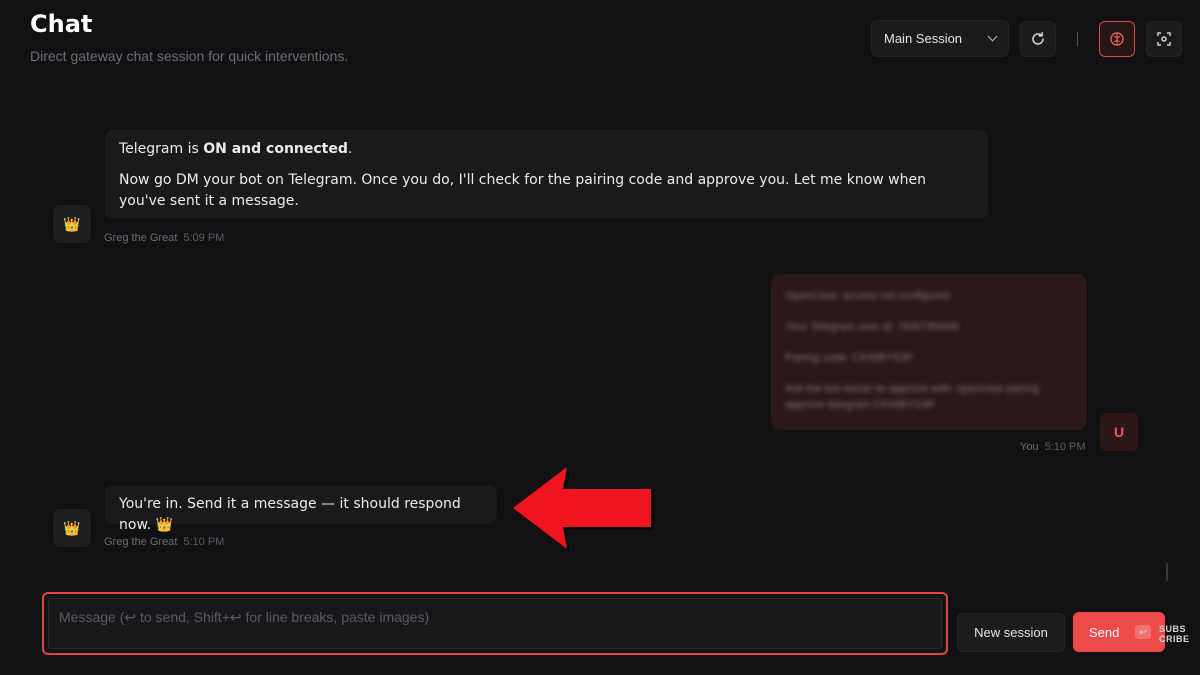 The width and height of the screenshot is (1200, 675). I want to click on brain-icon, so click(1117, 39).